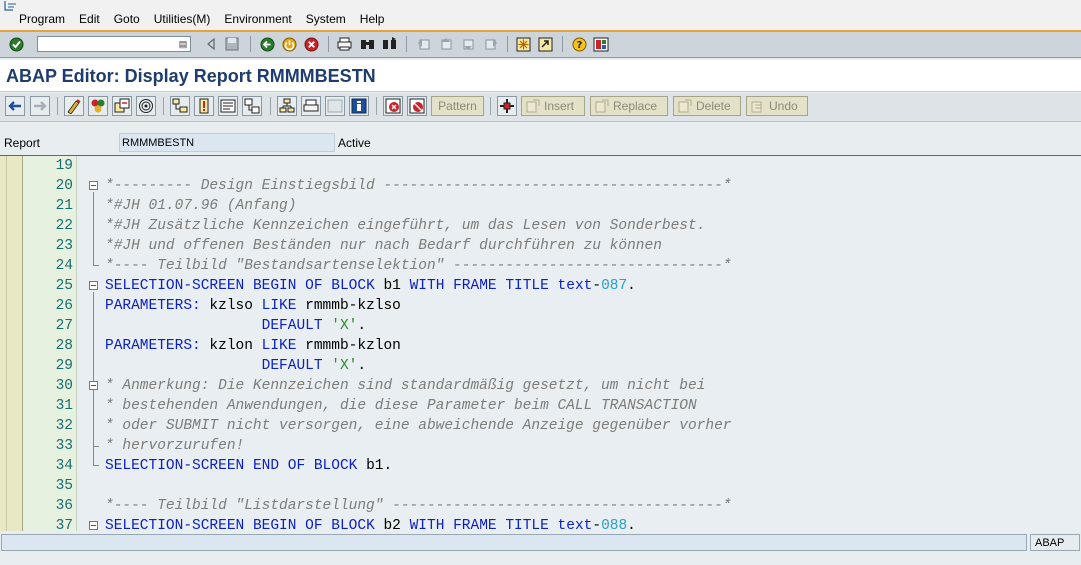  Describe the element at coordinates (424, 44) in the screenshot. I see `first-page-icon` at that location.